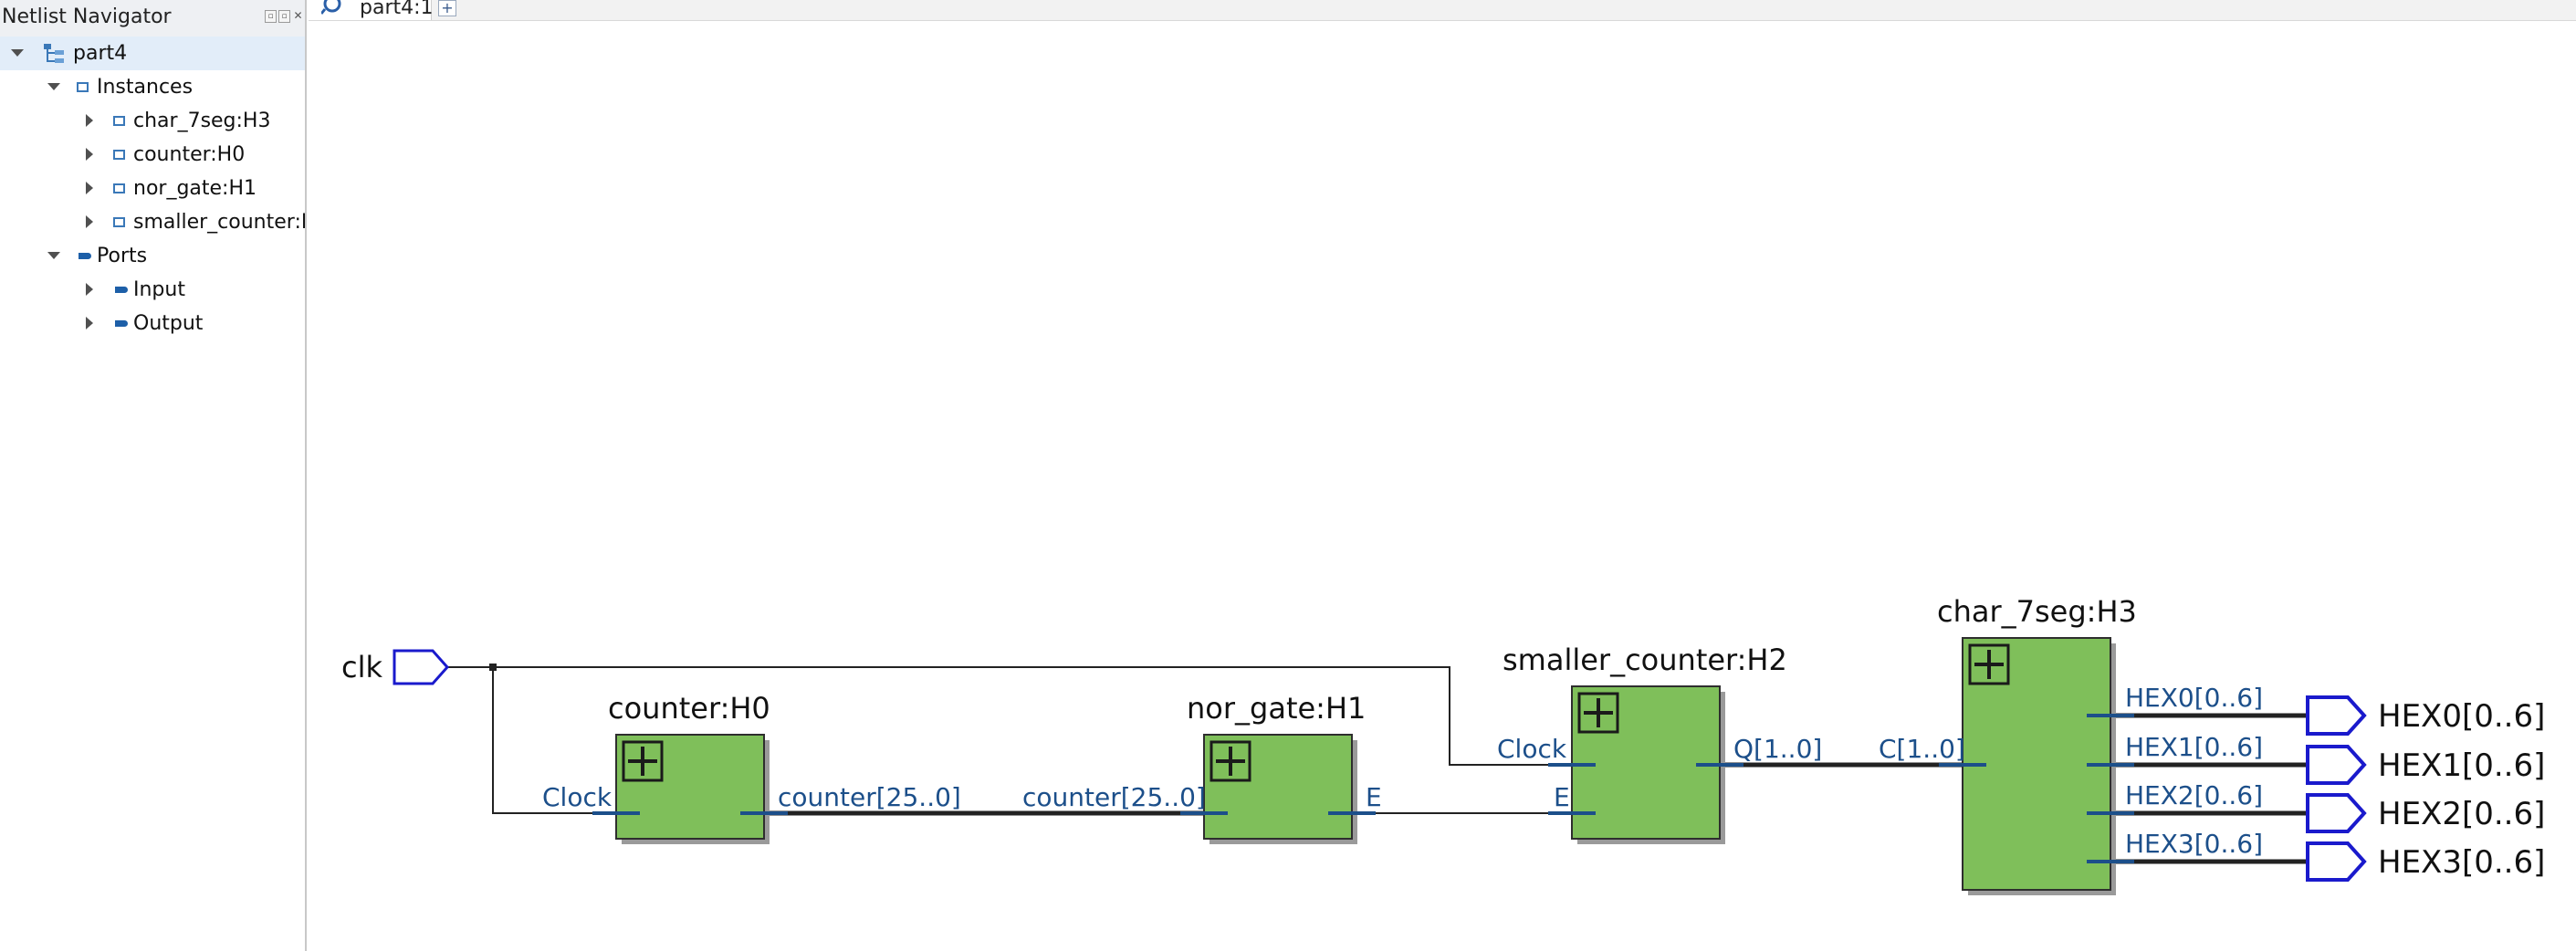 Image resolution: width=2576 pixels, height=951 pixels. Describe the element at coordinates (689, 709) in the screenshot. I see `counter-h0-title: counter:H0` at that location.